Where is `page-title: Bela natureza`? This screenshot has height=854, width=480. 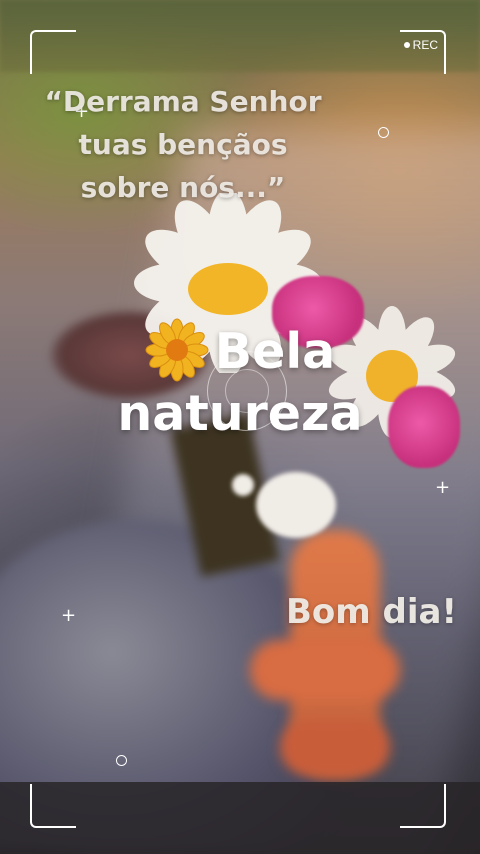 page-title: Bela natureza is located at coordinates (240, 381).